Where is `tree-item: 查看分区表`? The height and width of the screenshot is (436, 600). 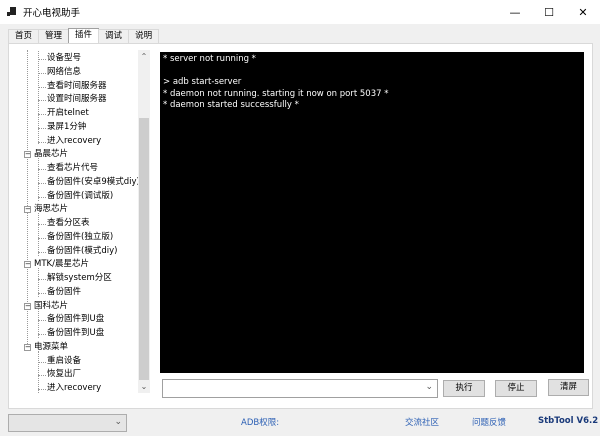
tree-item: 查看分区表 is located at coordinates (68, 223).